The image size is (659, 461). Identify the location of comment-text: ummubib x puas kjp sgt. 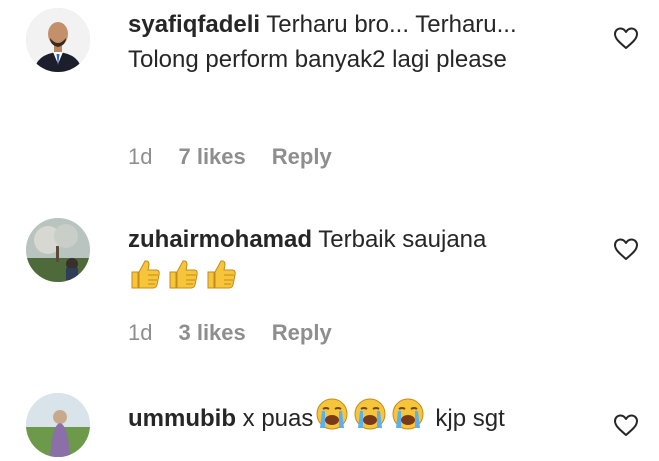
(358, 416).